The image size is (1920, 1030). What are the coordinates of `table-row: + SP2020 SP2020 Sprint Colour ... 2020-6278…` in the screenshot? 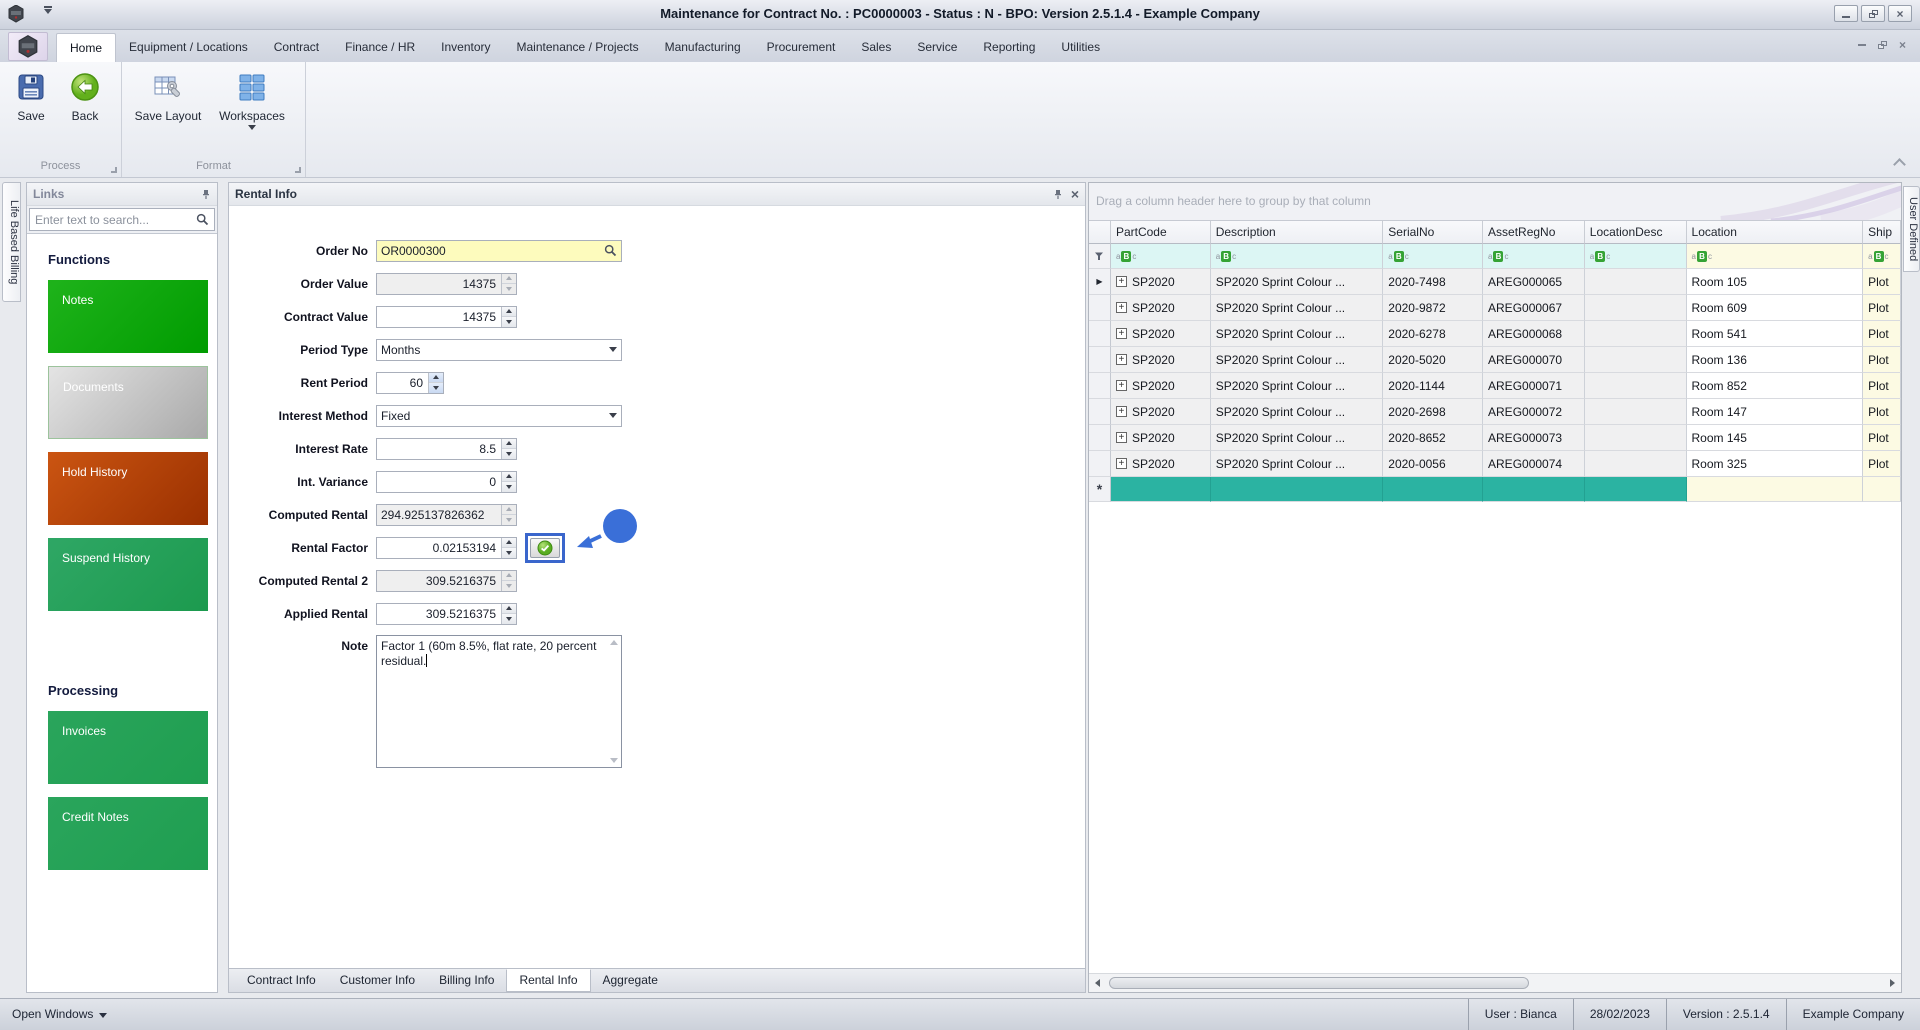 It's located at (1495, 334).